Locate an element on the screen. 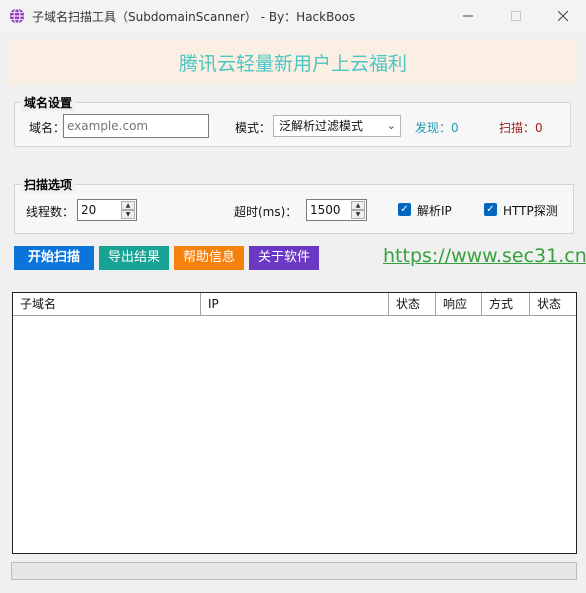 Image resolution: width=586 pixels, height=593 pixels. promo-banner: 腾讯云轻量新用户上云福利 is located at coordinates (293, 62).